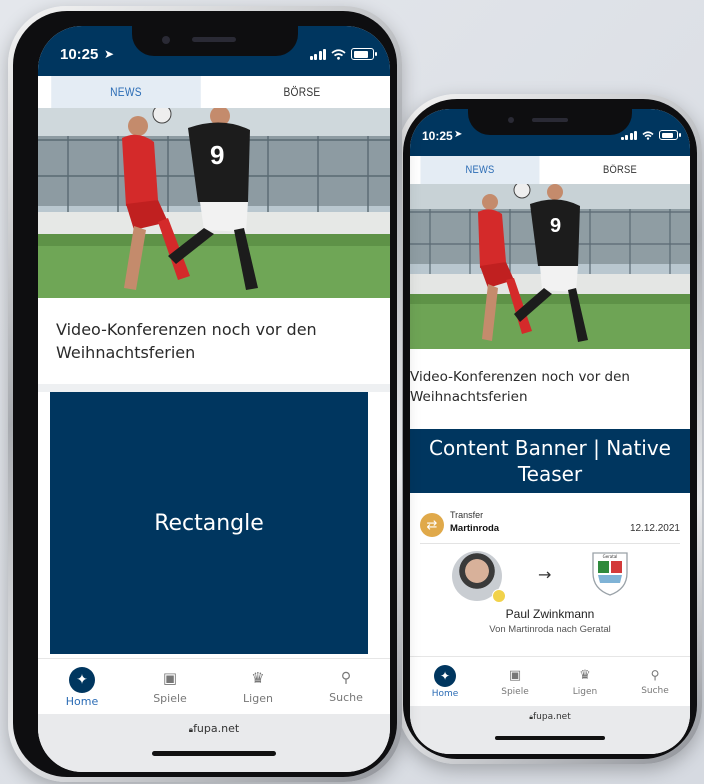 The height and width of the screenshot is (784, 704). What do you see at coordinates (610, 556) in the screenshot?
I see `svg-text: Geratal` at bounding box center [610, 556].